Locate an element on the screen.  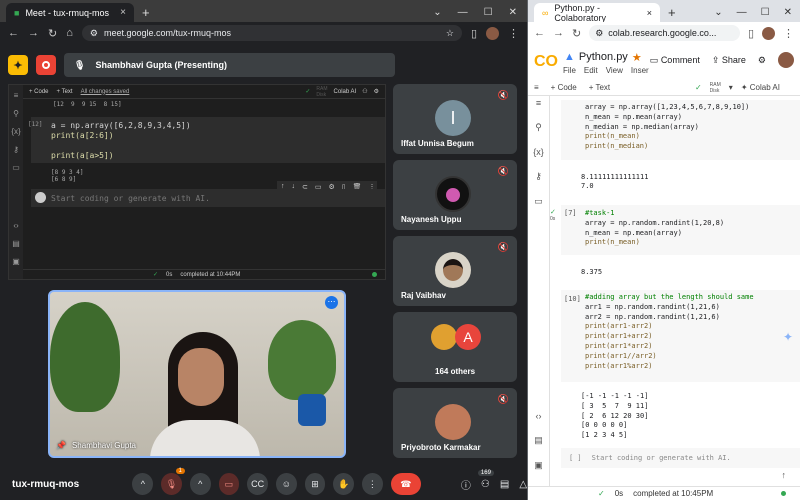
people-button: 169 ⚇ is located at coordinates (485, 479).